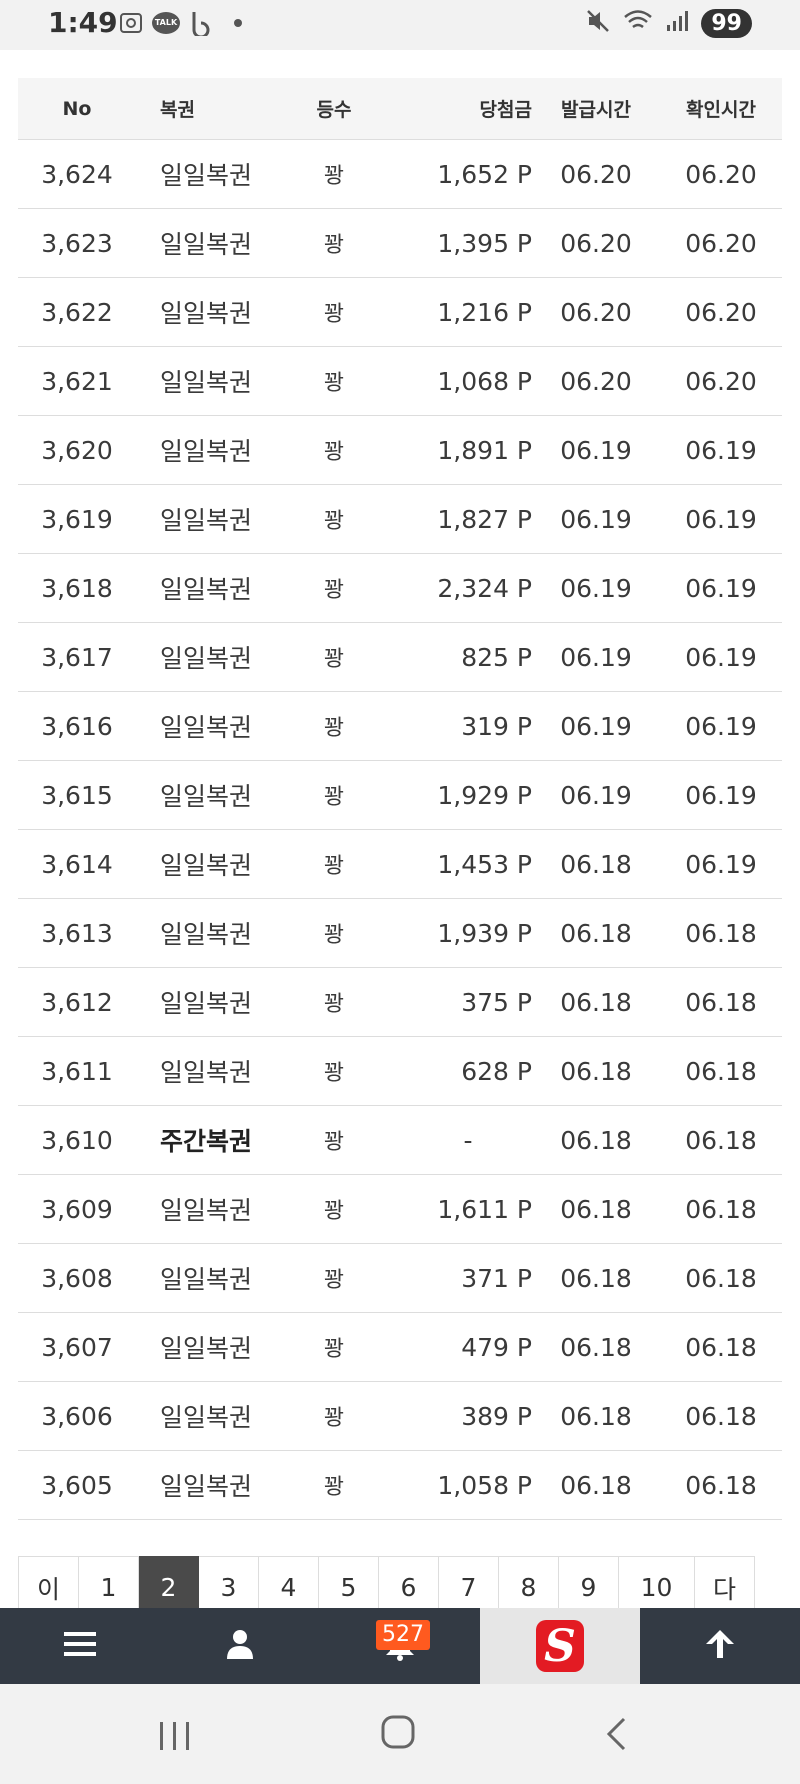 This screenshot has width=800, height=1784. What do you see at coordinates (177, 110) in the screenshot?
I see `header-name: 복권` at bounding box center [177, 110].